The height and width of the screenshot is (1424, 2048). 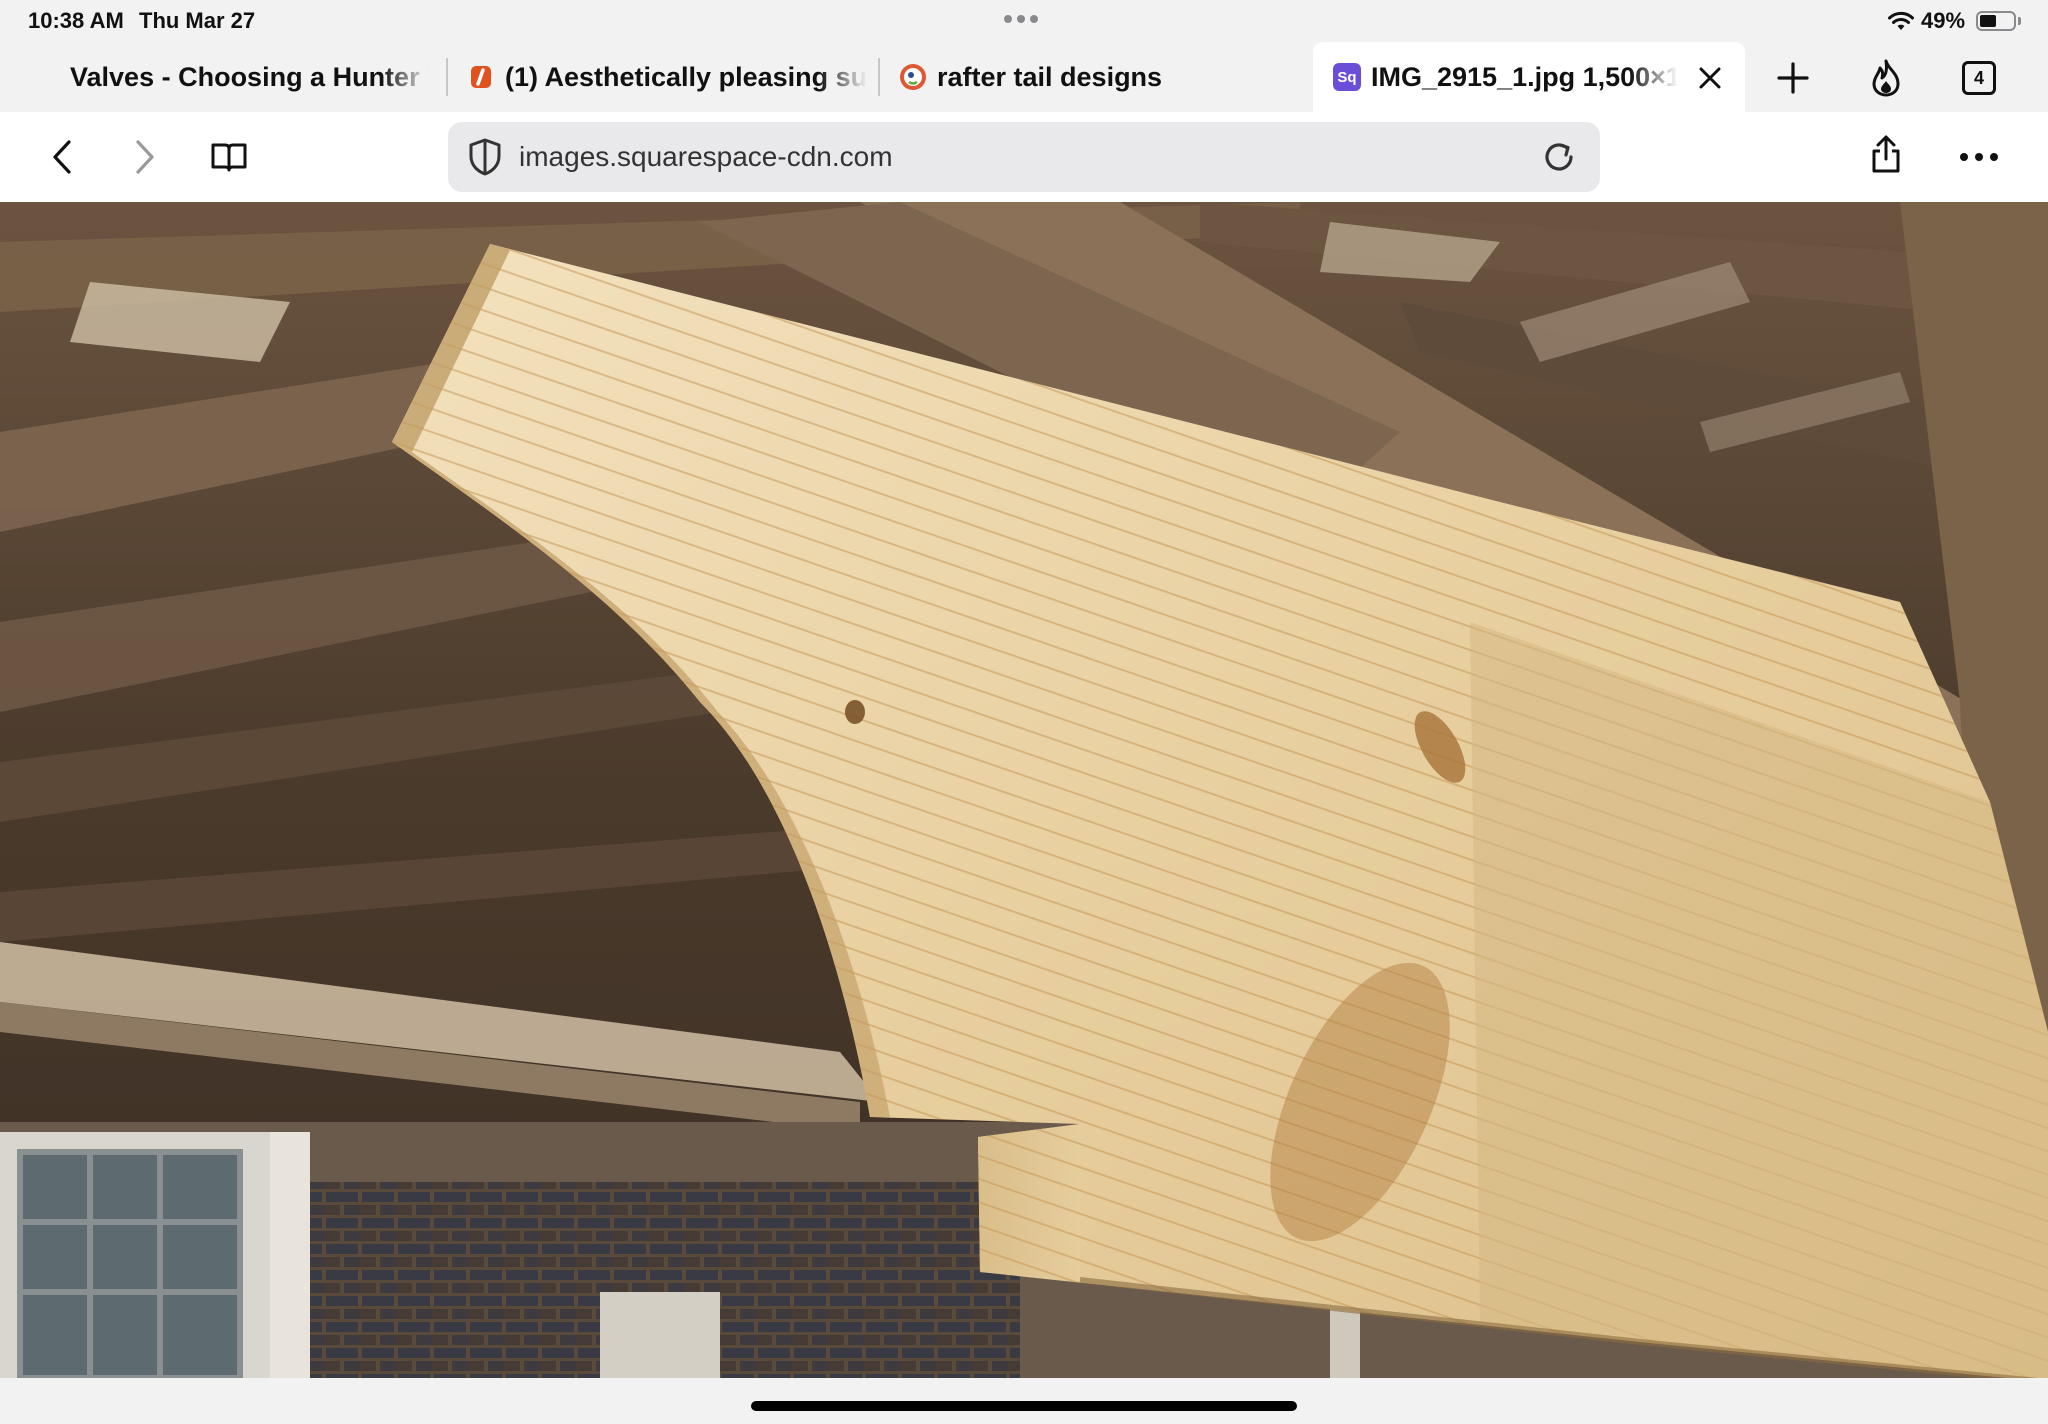 I want to click on status-bar: 10:38 AM Thu Mar 27 49%, so click(x=1024, y=21).